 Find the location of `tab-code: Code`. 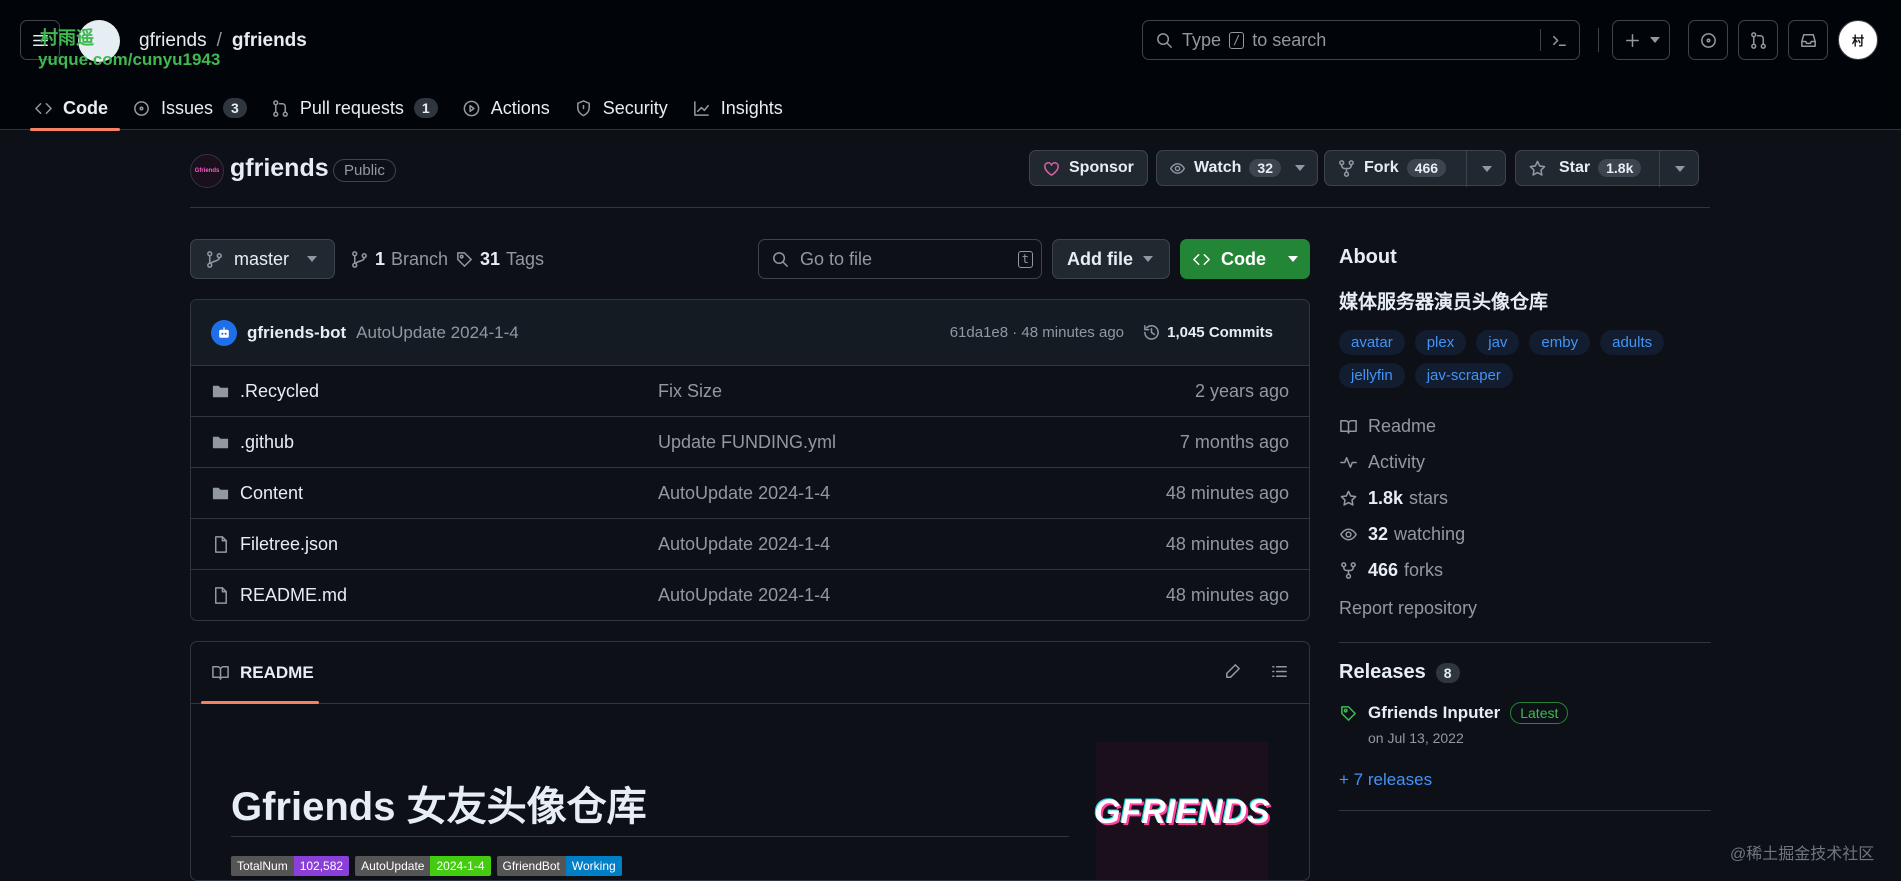

tab-code: Code is located at coordinates (71, 108).